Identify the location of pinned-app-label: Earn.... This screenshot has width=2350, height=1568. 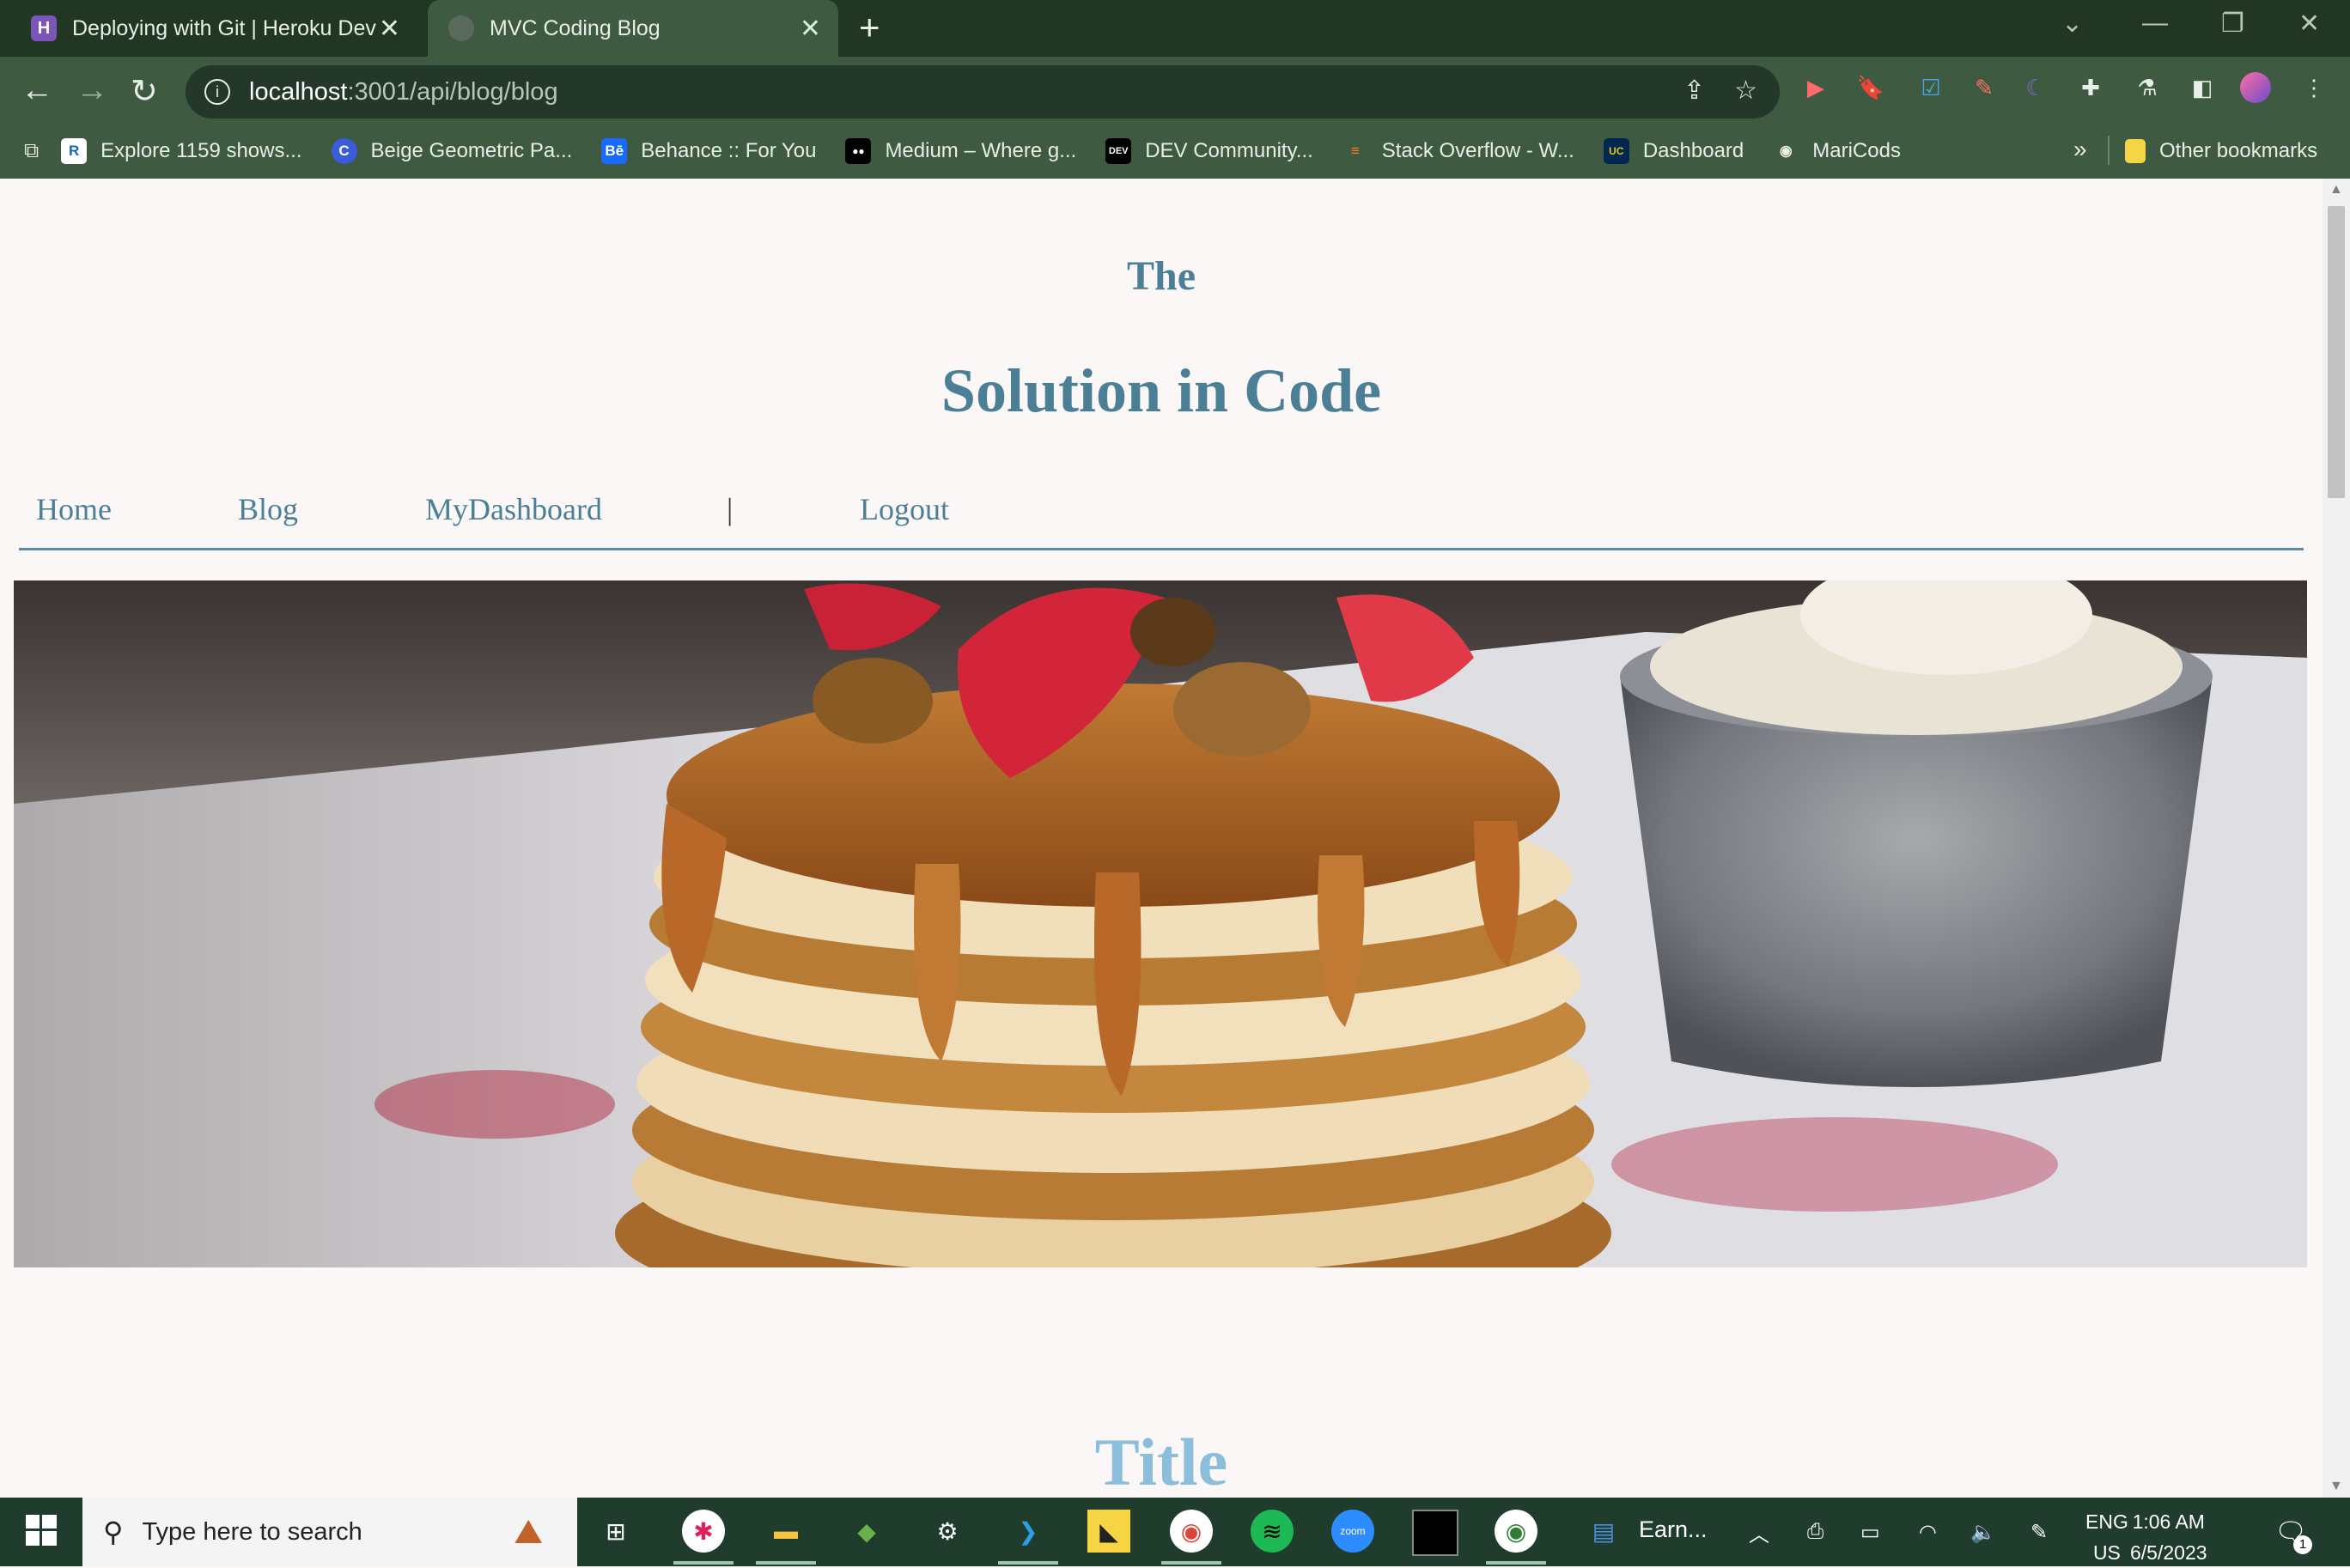
(1673, 1529).